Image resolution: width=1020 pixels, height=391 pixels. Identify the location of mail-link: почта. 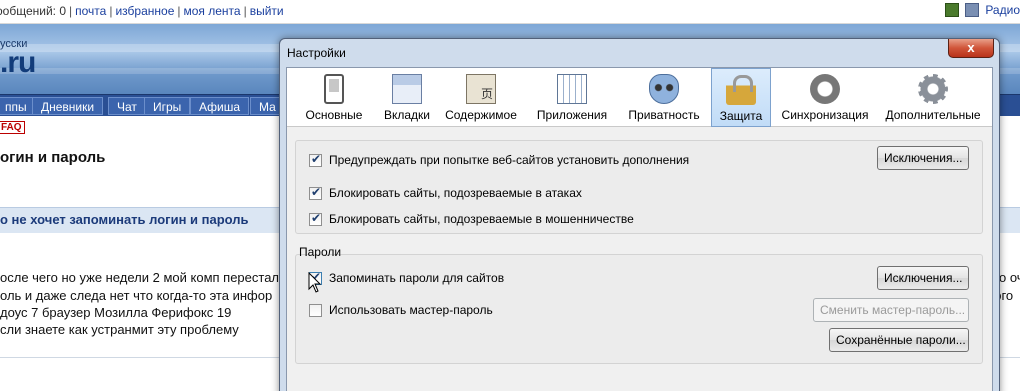
(90, 11).